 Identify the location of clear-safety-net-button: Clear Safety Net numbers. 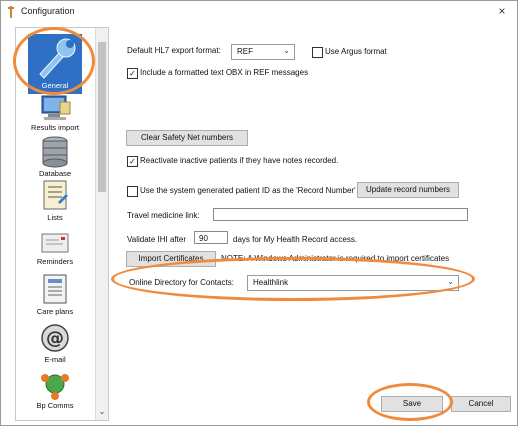
(187, 138).